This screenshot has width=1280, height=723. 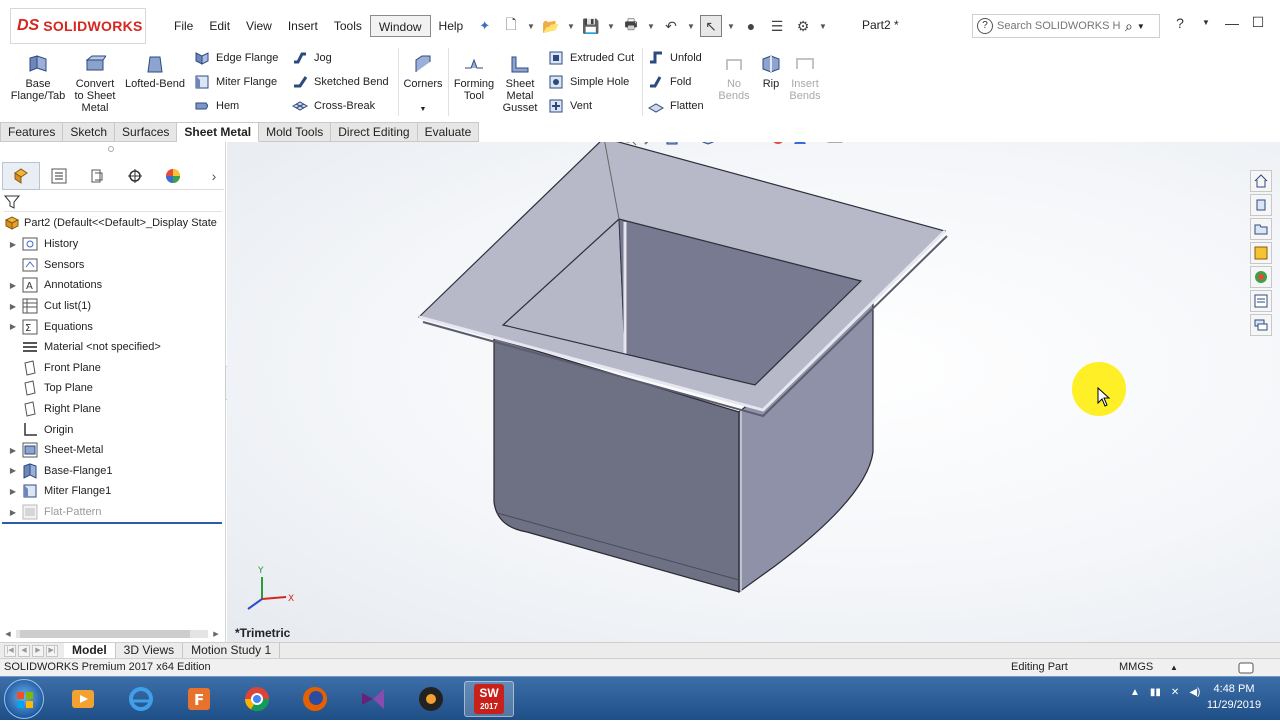 I want to click on tree-item-annotations: ▶ A Annotations, so click(x=112, y=285).